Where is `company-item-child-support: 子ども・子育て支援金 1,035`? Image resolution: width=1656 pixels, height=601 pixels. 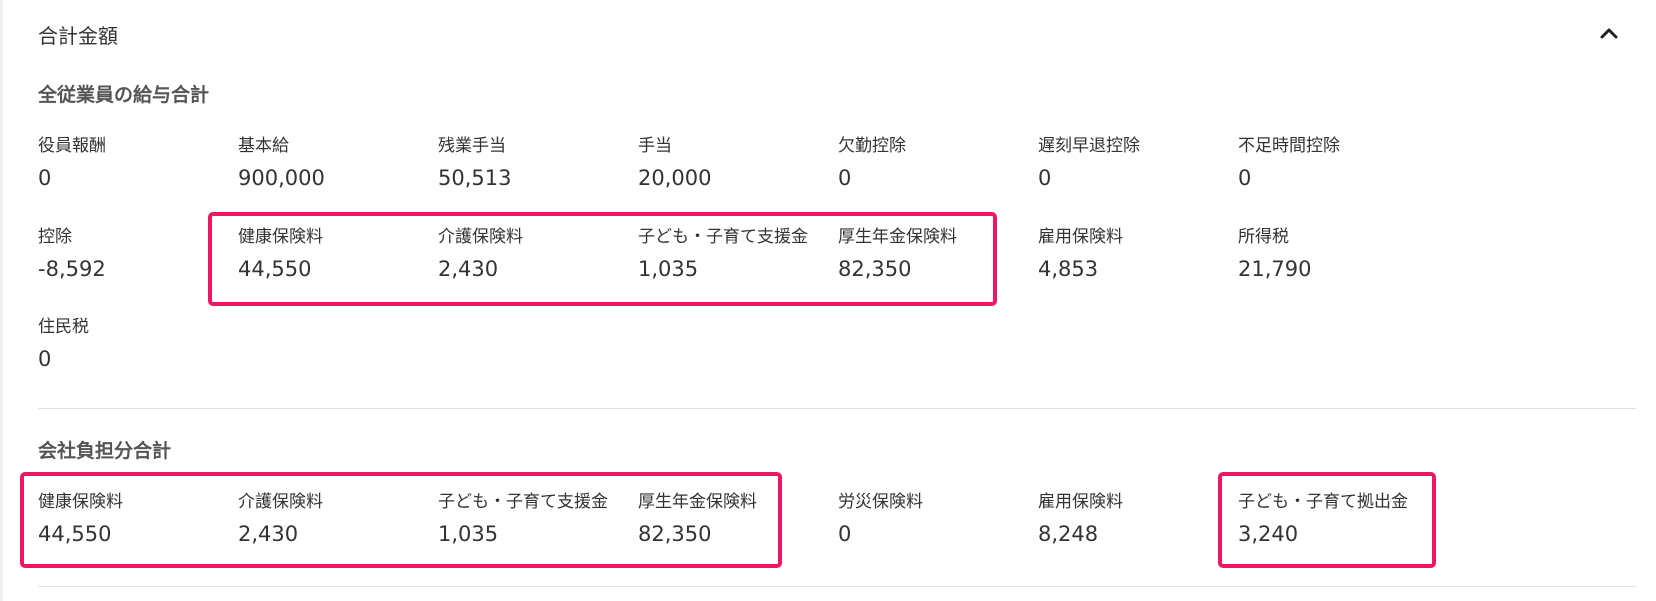 company-item-child-support: 子ども・子育て支援金 1,035 is located at coordinates (523, 516).